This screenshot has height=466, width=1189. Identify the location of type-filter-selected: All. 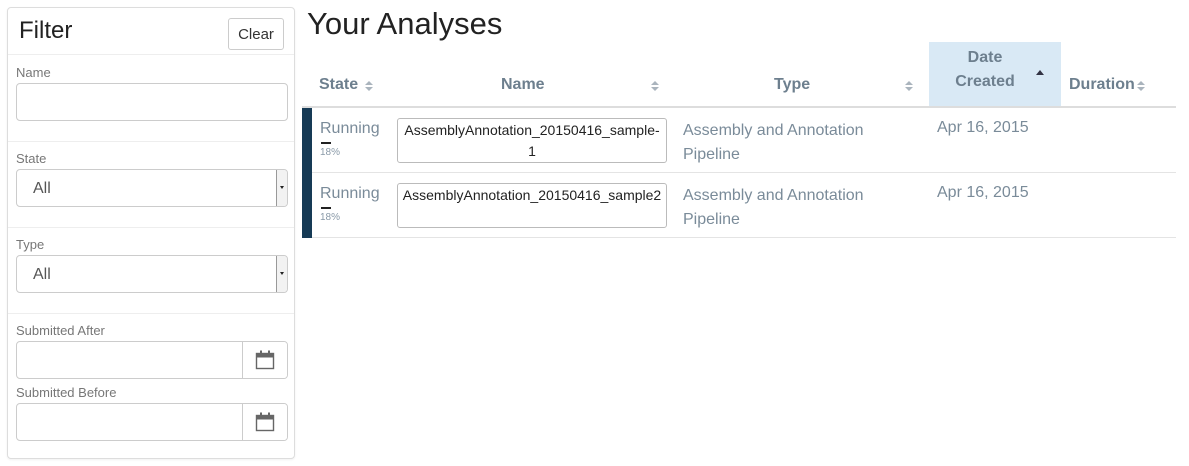
(42, 274).